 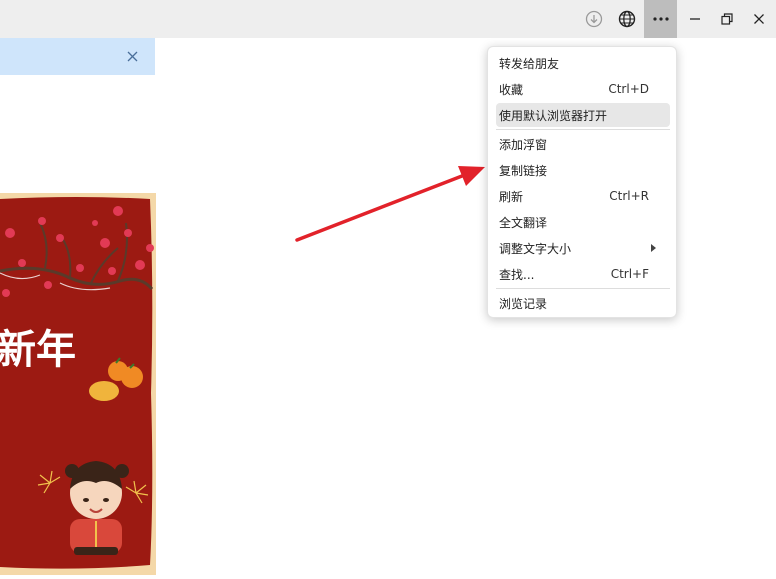 What do you see at coordinates (583, 89) in the screenshot?
I see `menu-item-favorite: 收藏 Ctrl+D` at bounding box center [583, 89].